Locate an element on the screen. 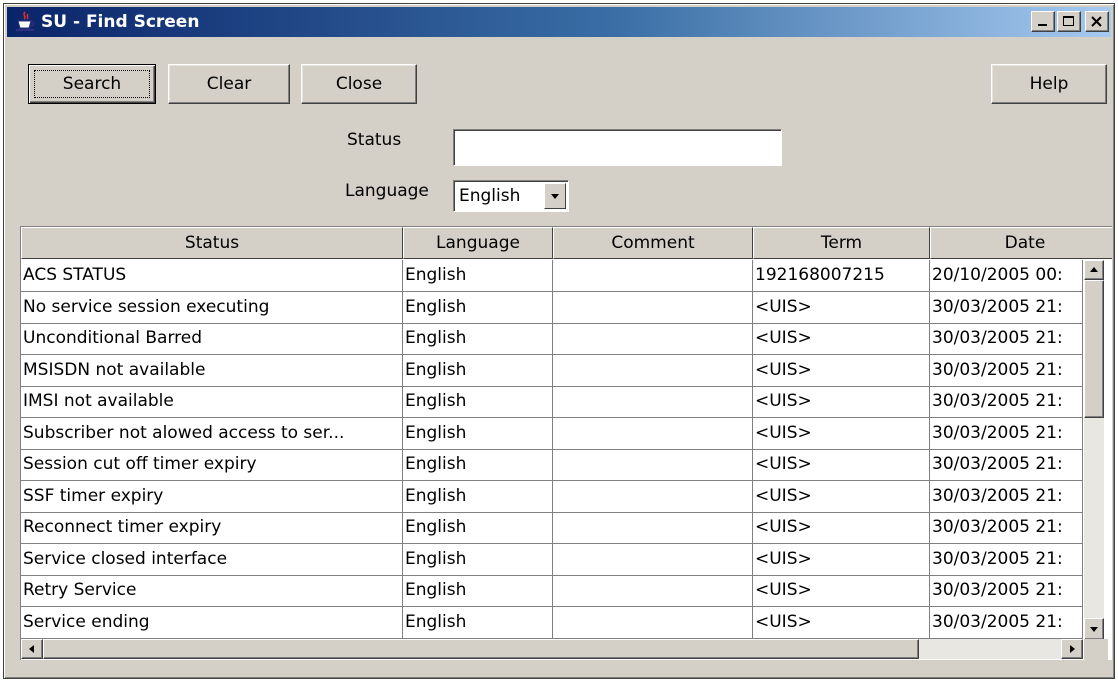 The image size is (1118, 681). table-row: Service ending English <UIS> 30/03/2005 21: is located at coordinates (552, 622).